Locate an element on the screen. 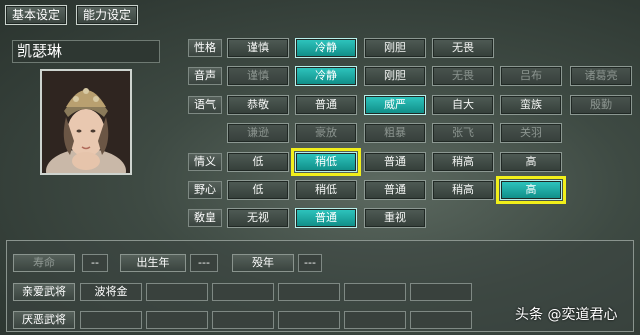  option-button: 诸葛亮 is located at coordinates (601, 76).